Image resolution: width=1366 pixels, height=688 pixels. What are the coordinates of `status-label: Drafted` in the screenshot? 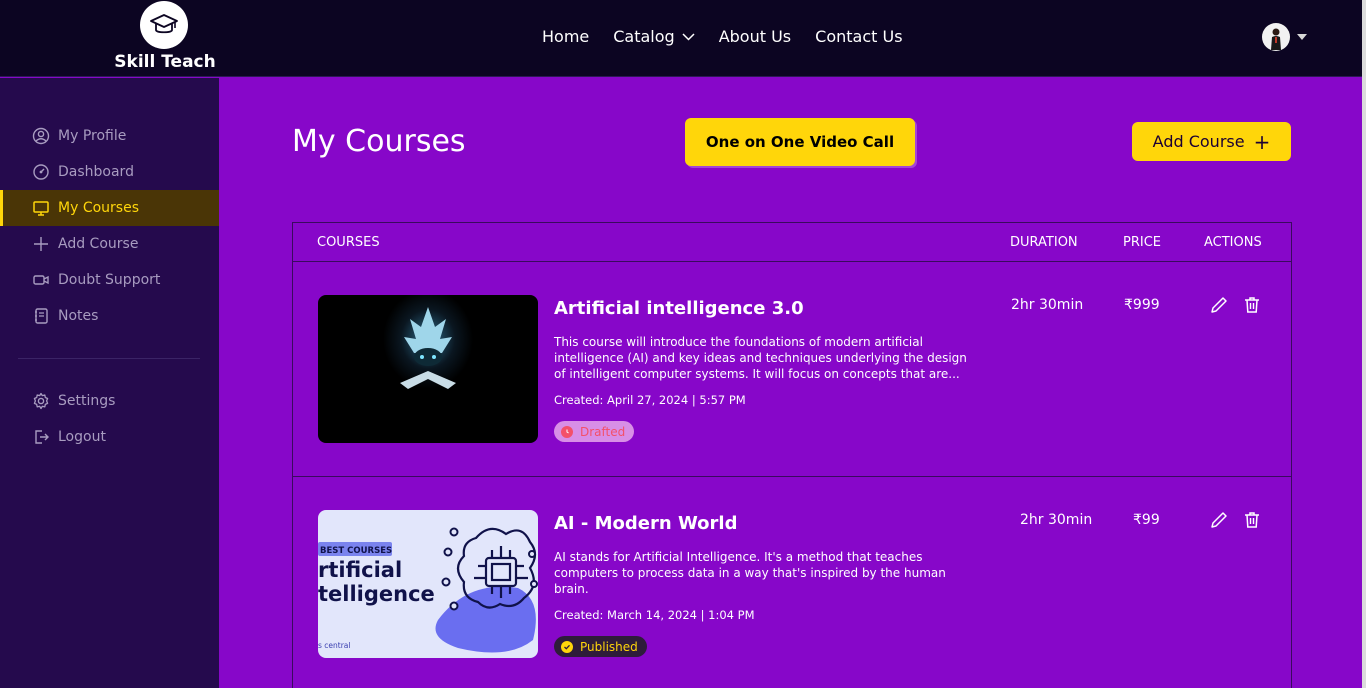 It's located at (603, 431).